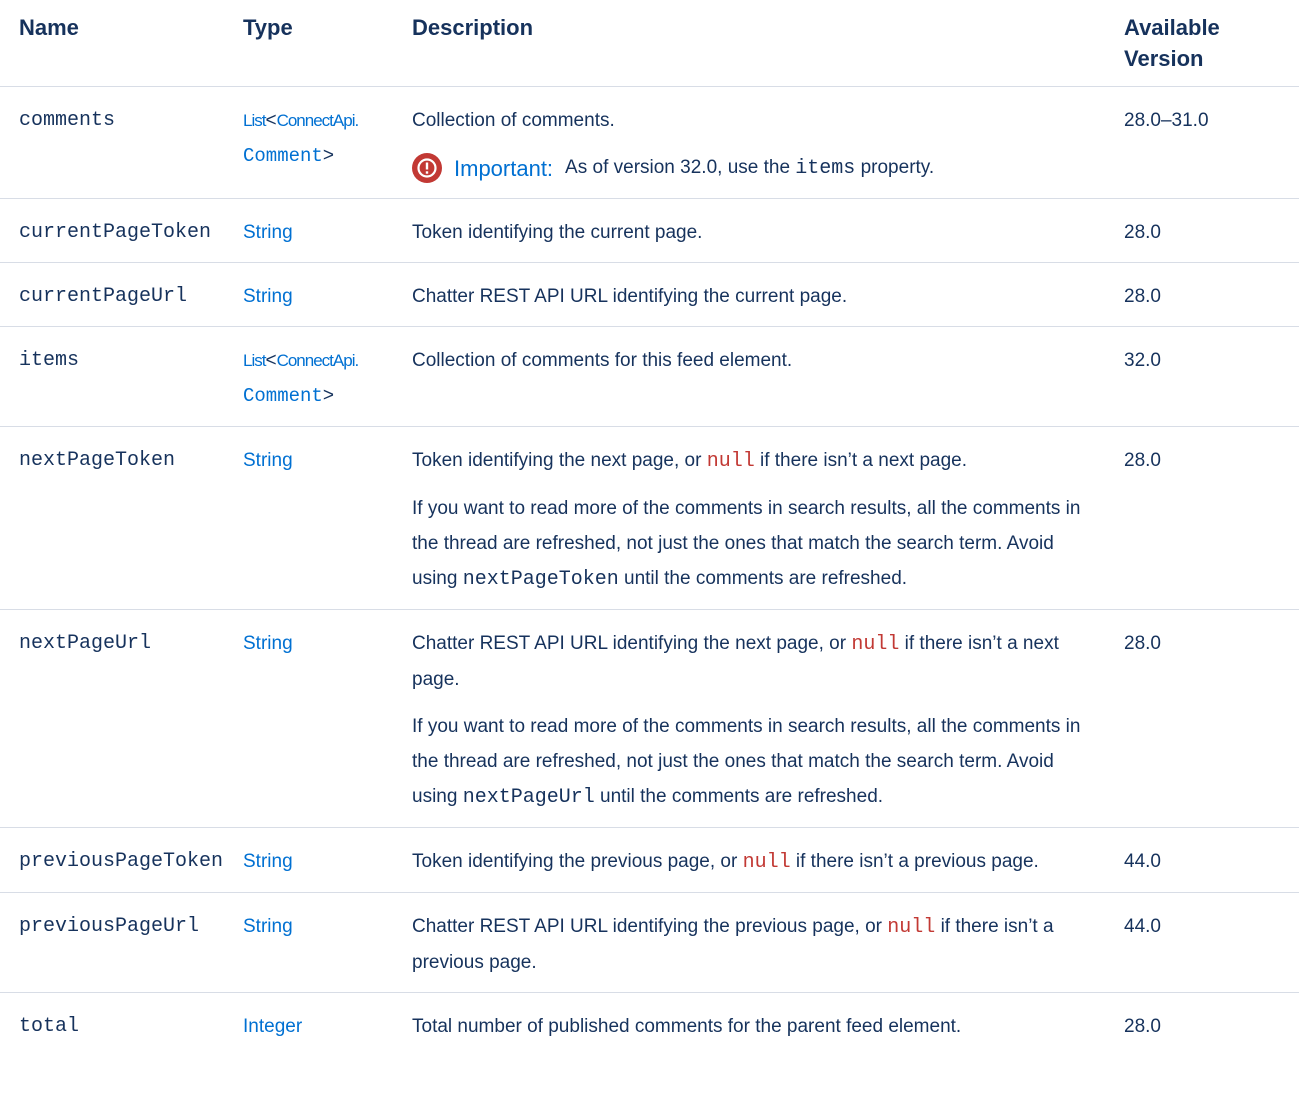 This screenshot has width=1299, height=1111. Describe the element at coordinates (268, 27) in the screenshot. I see `header-type: Type` at that location.